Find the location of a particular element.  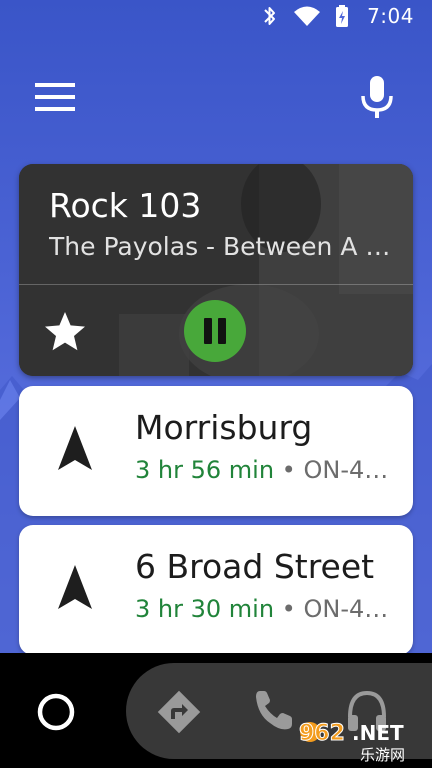

phone-icon is located at coordinates (273, 710).